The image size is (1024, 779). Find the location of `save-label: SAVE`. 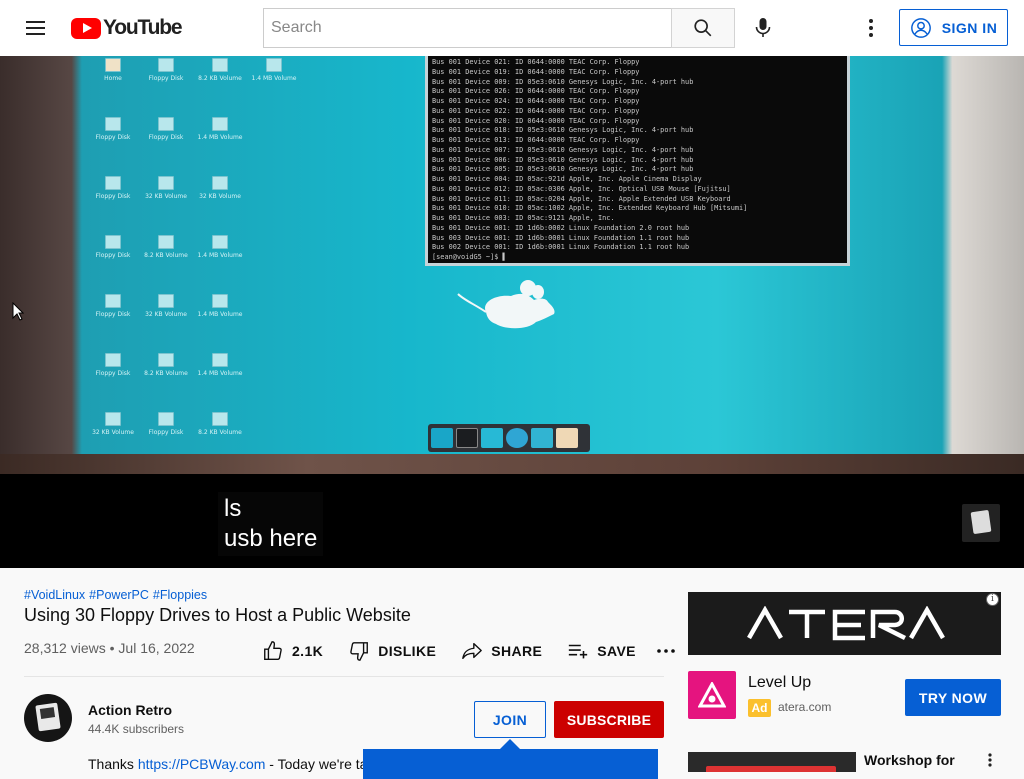

save-label: SAVE is located at coordinates (616, 651).